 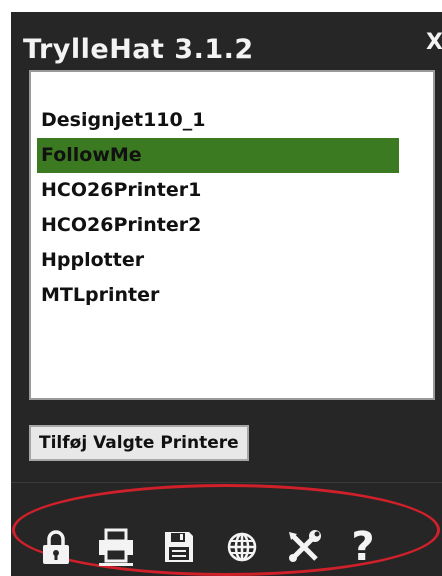 What do you see at coordinates (363, 547) in the screenshot?
I see `help-icon: ?` at bounding box center [363, 547].